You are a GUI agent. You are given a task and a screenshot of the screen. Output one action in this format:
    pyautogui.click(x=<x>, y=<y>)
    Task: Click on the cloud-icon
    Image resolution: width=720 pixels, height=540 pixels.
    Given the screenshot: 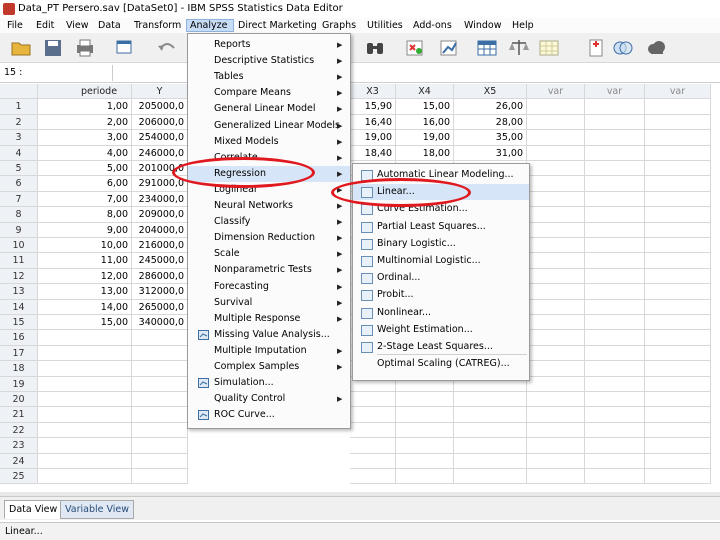 What is the action you would take?
    pyautogui.click(x=656, y=48)
    